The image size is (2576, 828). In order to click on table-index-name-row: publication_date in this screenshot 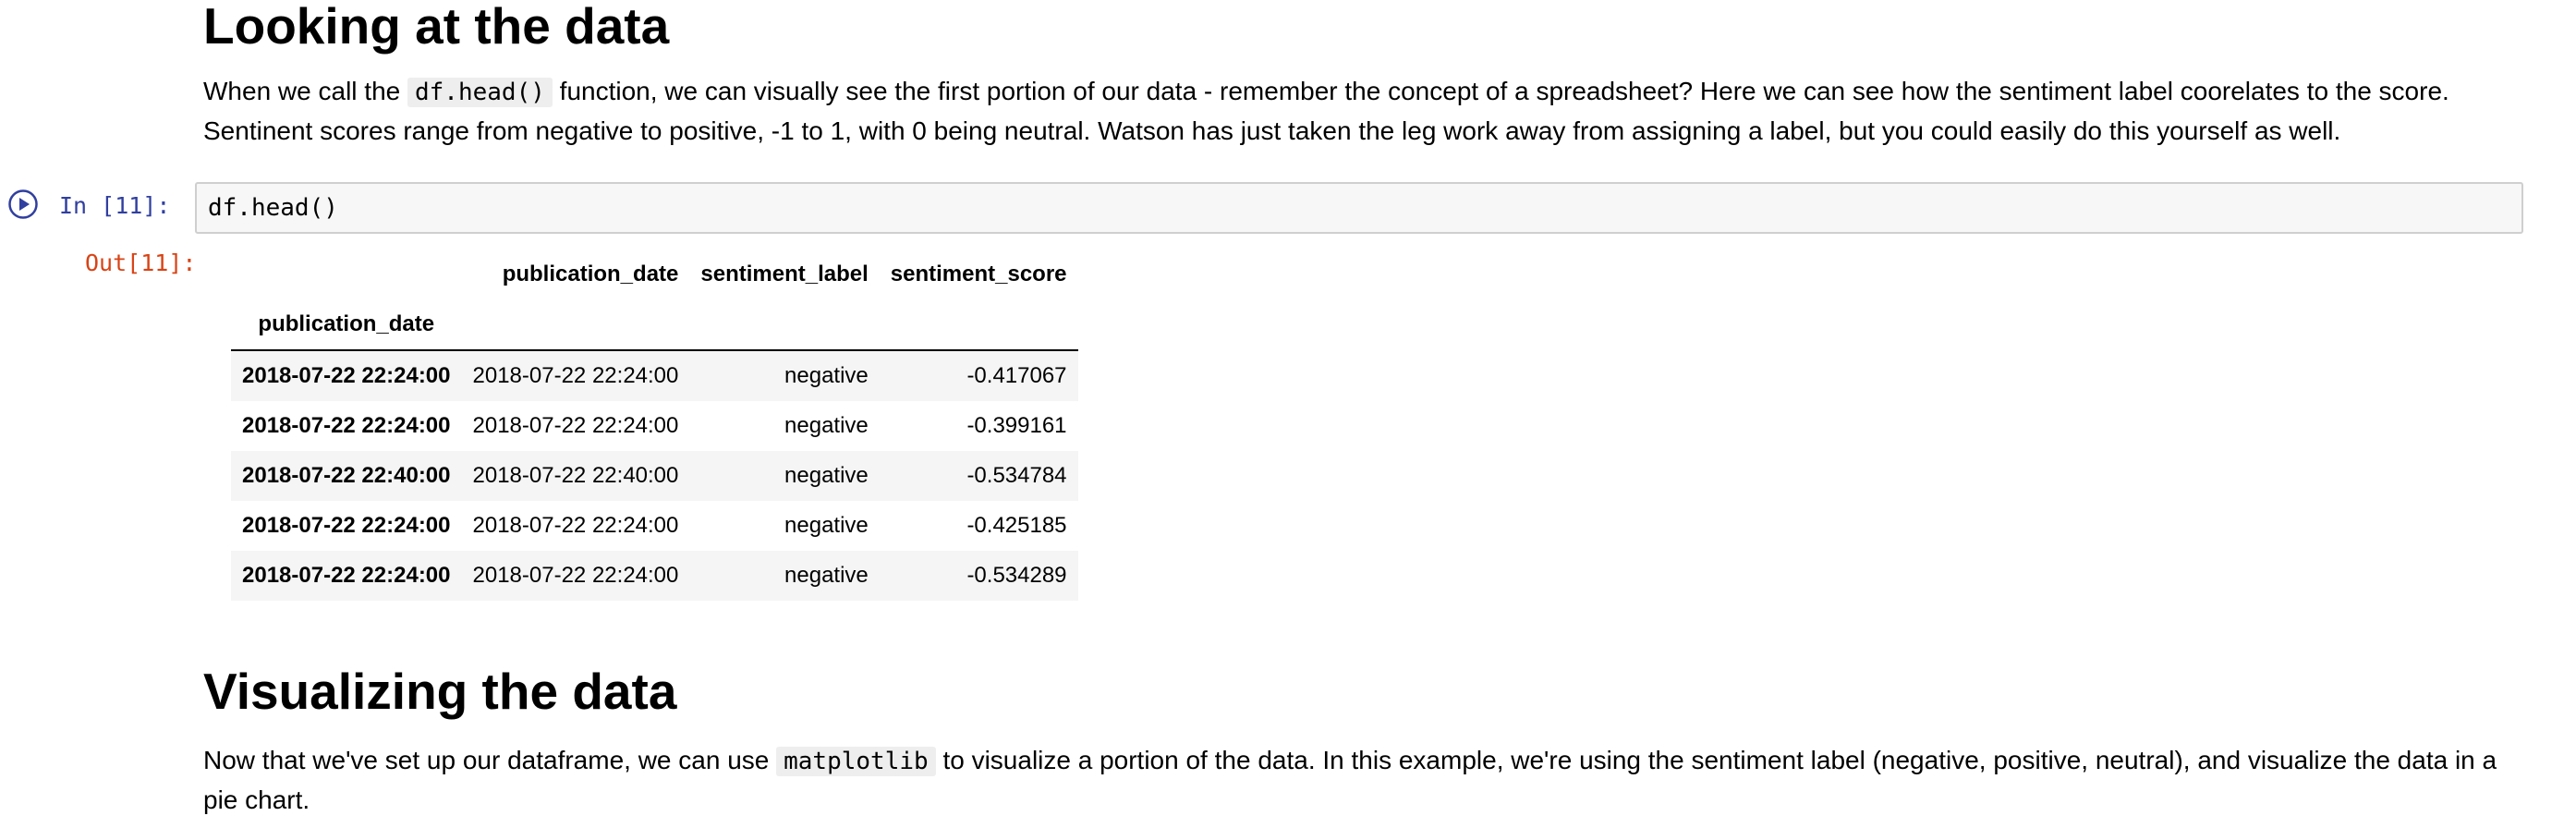, I will do `click(654, 324)`.